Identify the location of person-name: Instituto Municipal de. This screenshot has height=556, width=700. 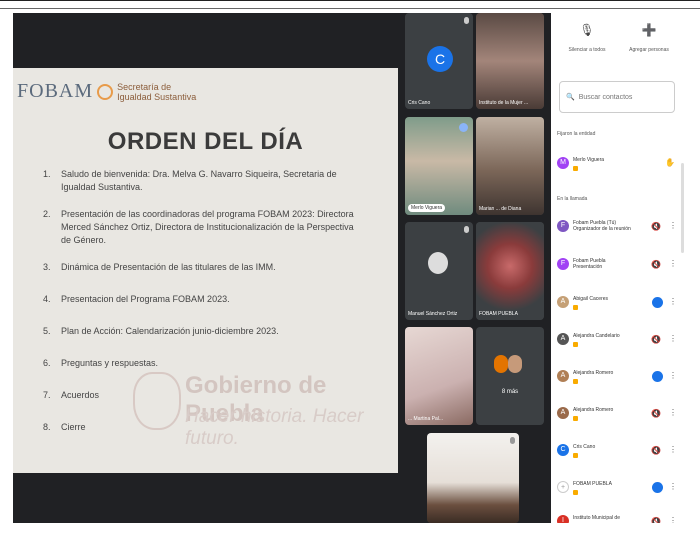
(596, 518).